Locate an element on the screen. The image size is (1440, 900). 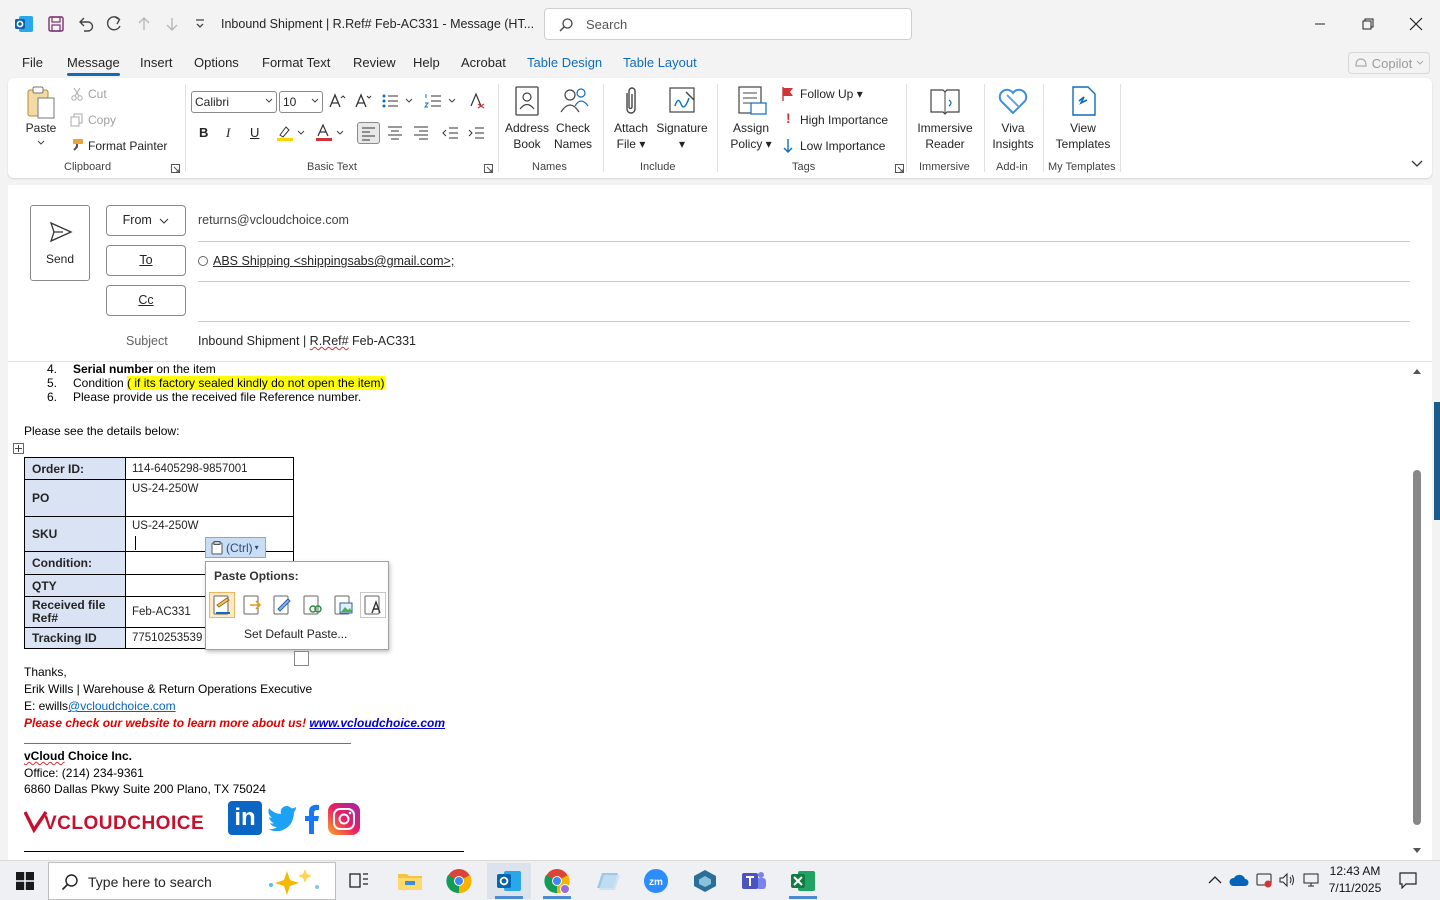
onedrive-icon is located at coordinates (1239, 880).